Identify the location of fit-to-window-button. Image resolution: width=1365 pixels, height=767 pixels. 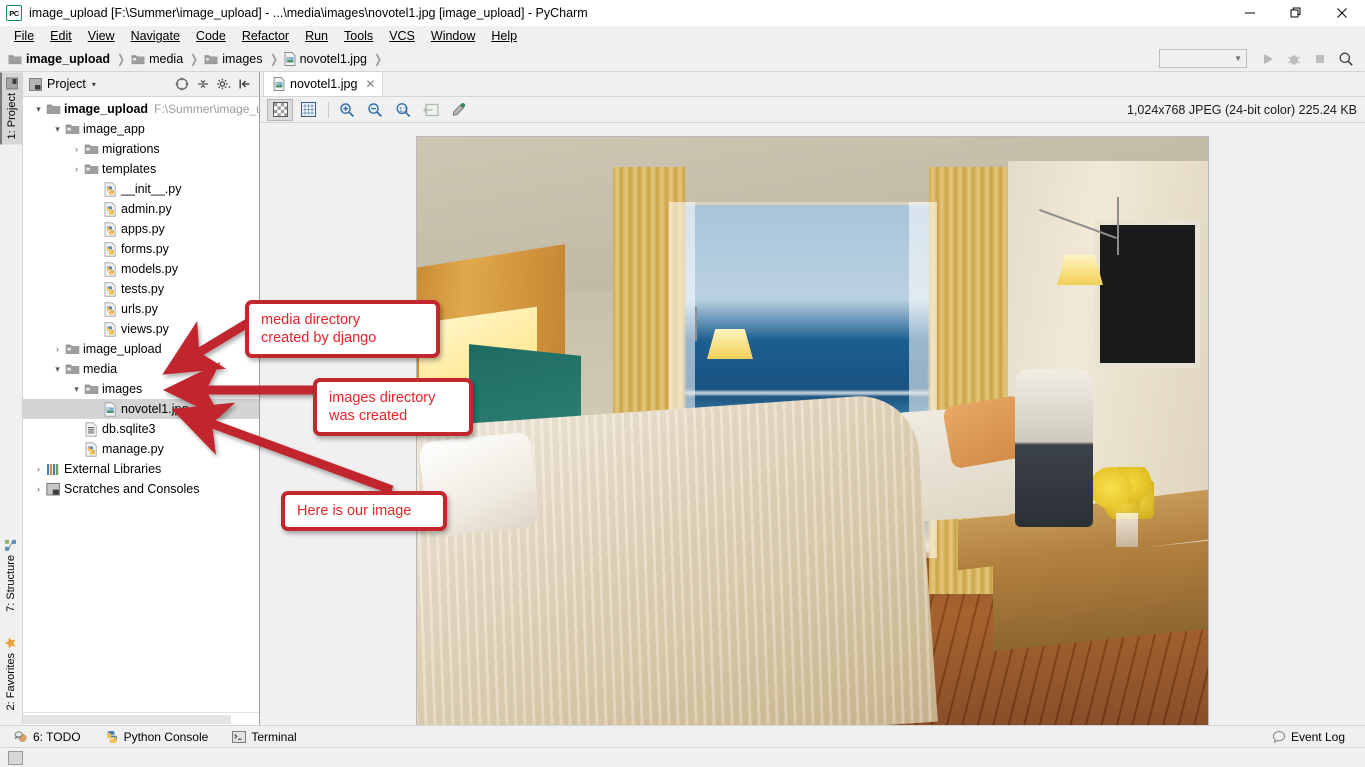
(431, 110).